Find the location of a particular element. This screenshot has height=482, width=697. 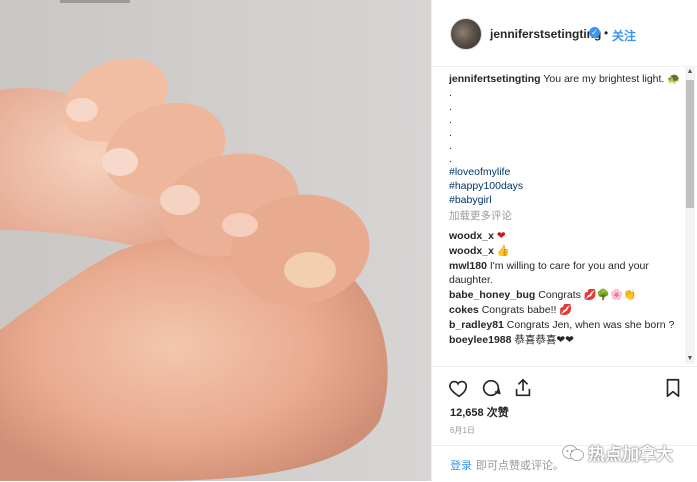

comment: cokes Congrats babe!! 💋 is located at coordinates (565, 310).